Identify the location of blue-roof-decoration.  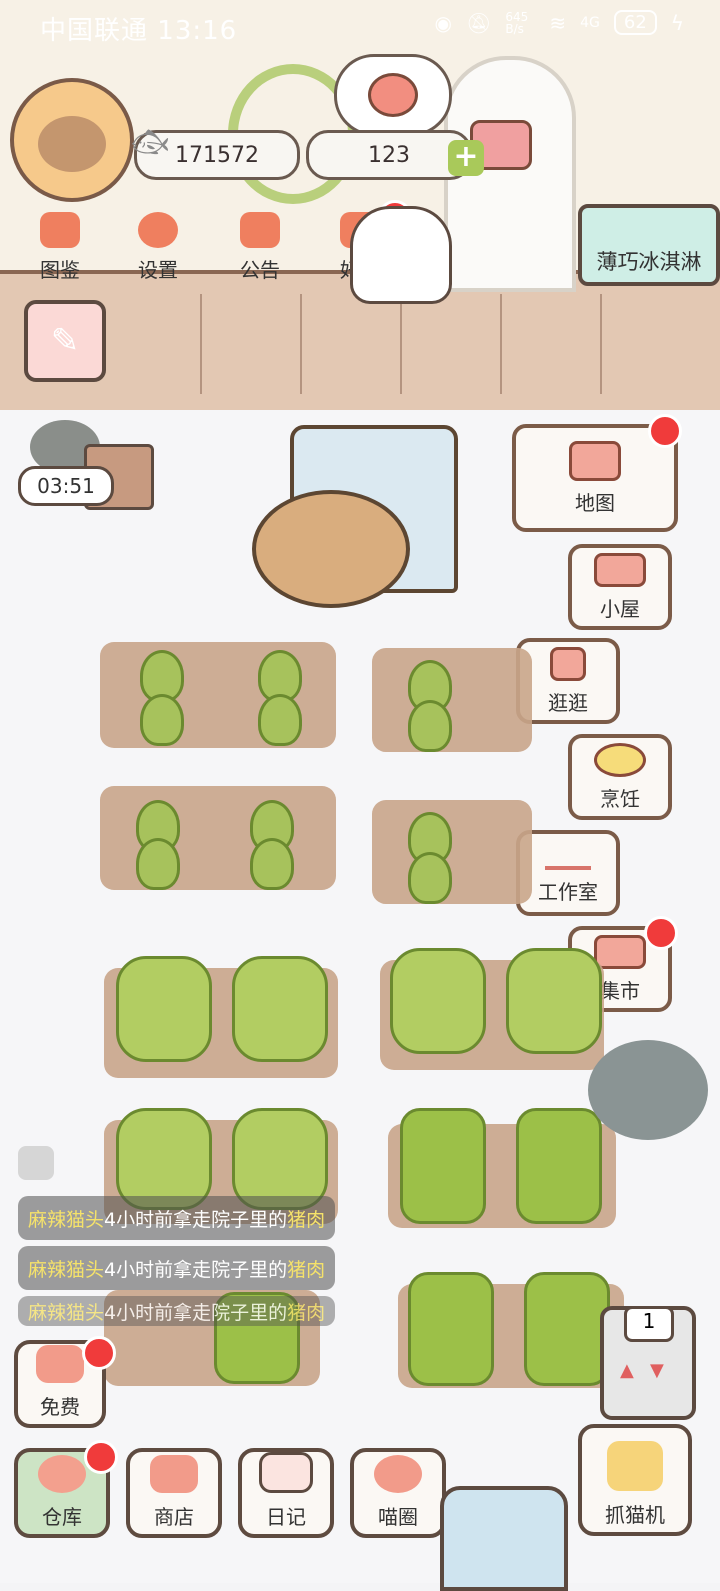
(504, 1538).